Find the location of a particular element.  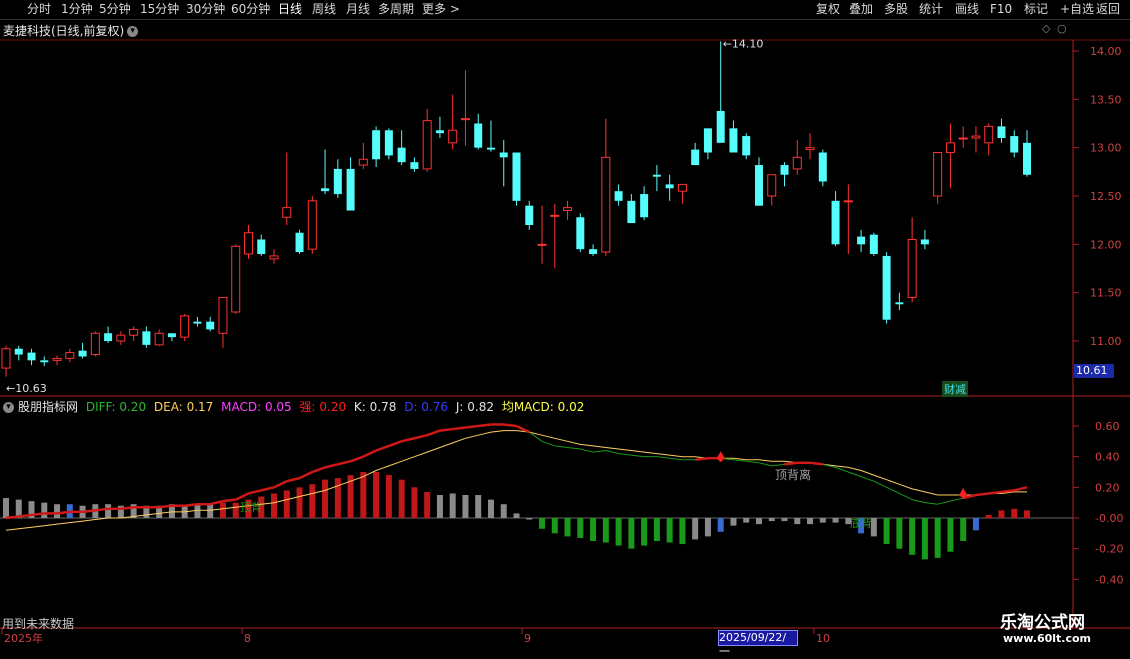

indicator-chevron-icon: ▾ is located at coordinates (8, 407).